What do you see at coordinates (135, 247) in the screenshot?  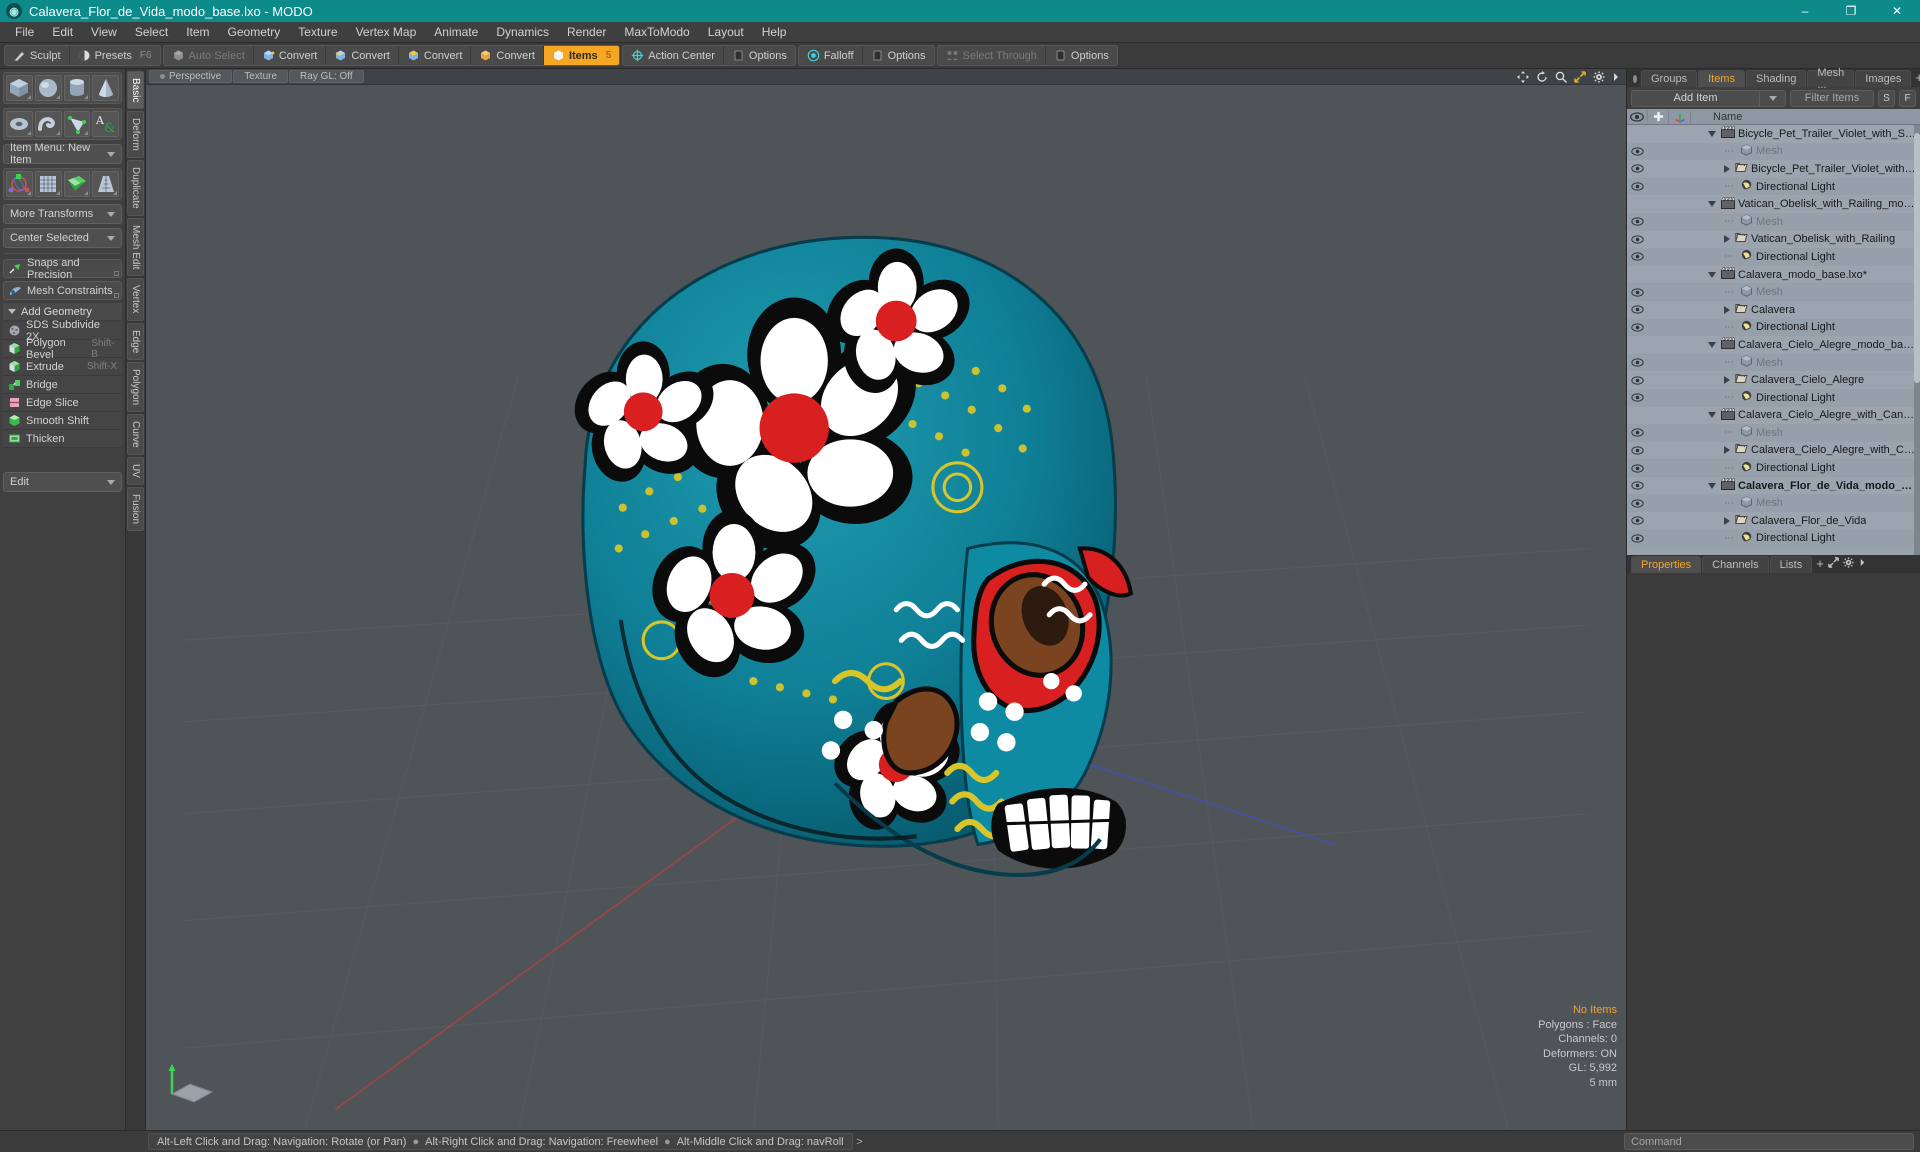 I see `vtab-mesh-edit: Mesh Edit` at bounding box center [135, 247].